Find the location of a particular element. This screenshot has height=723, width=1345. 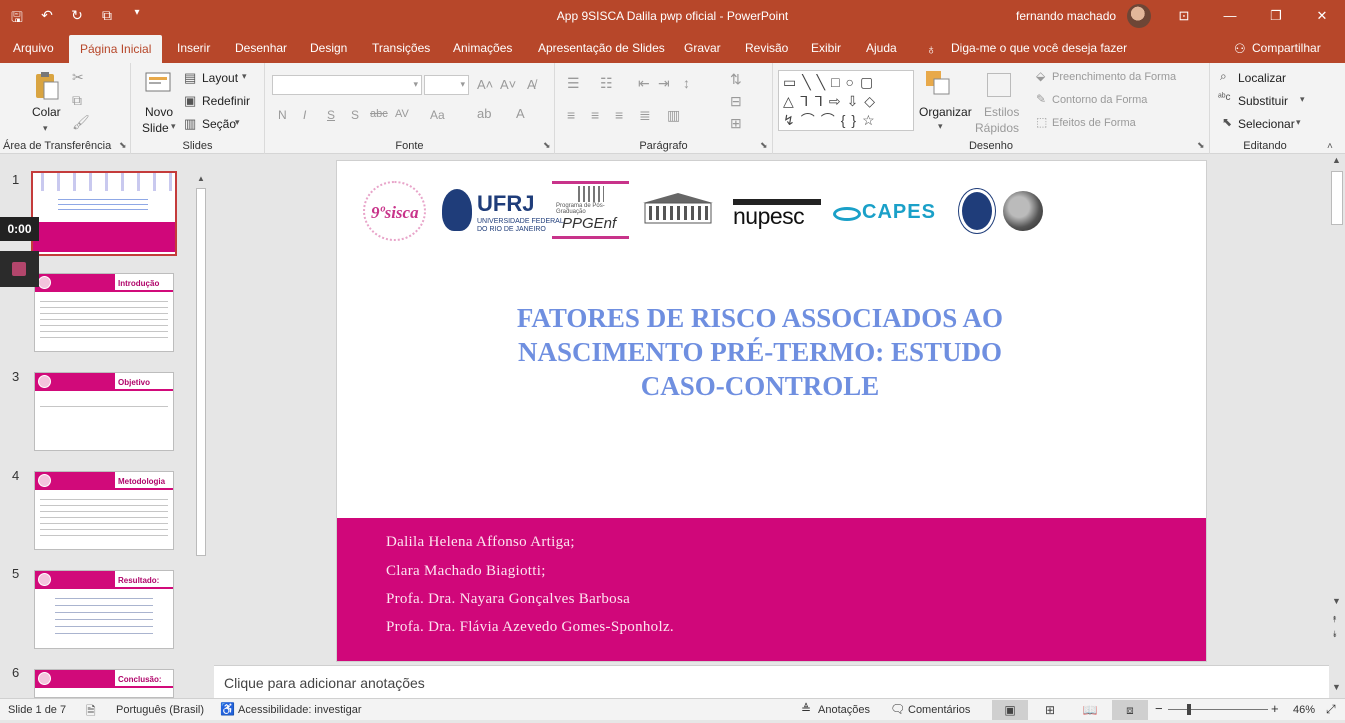

find-button: Localizar is located at coordinates (1262, 78).